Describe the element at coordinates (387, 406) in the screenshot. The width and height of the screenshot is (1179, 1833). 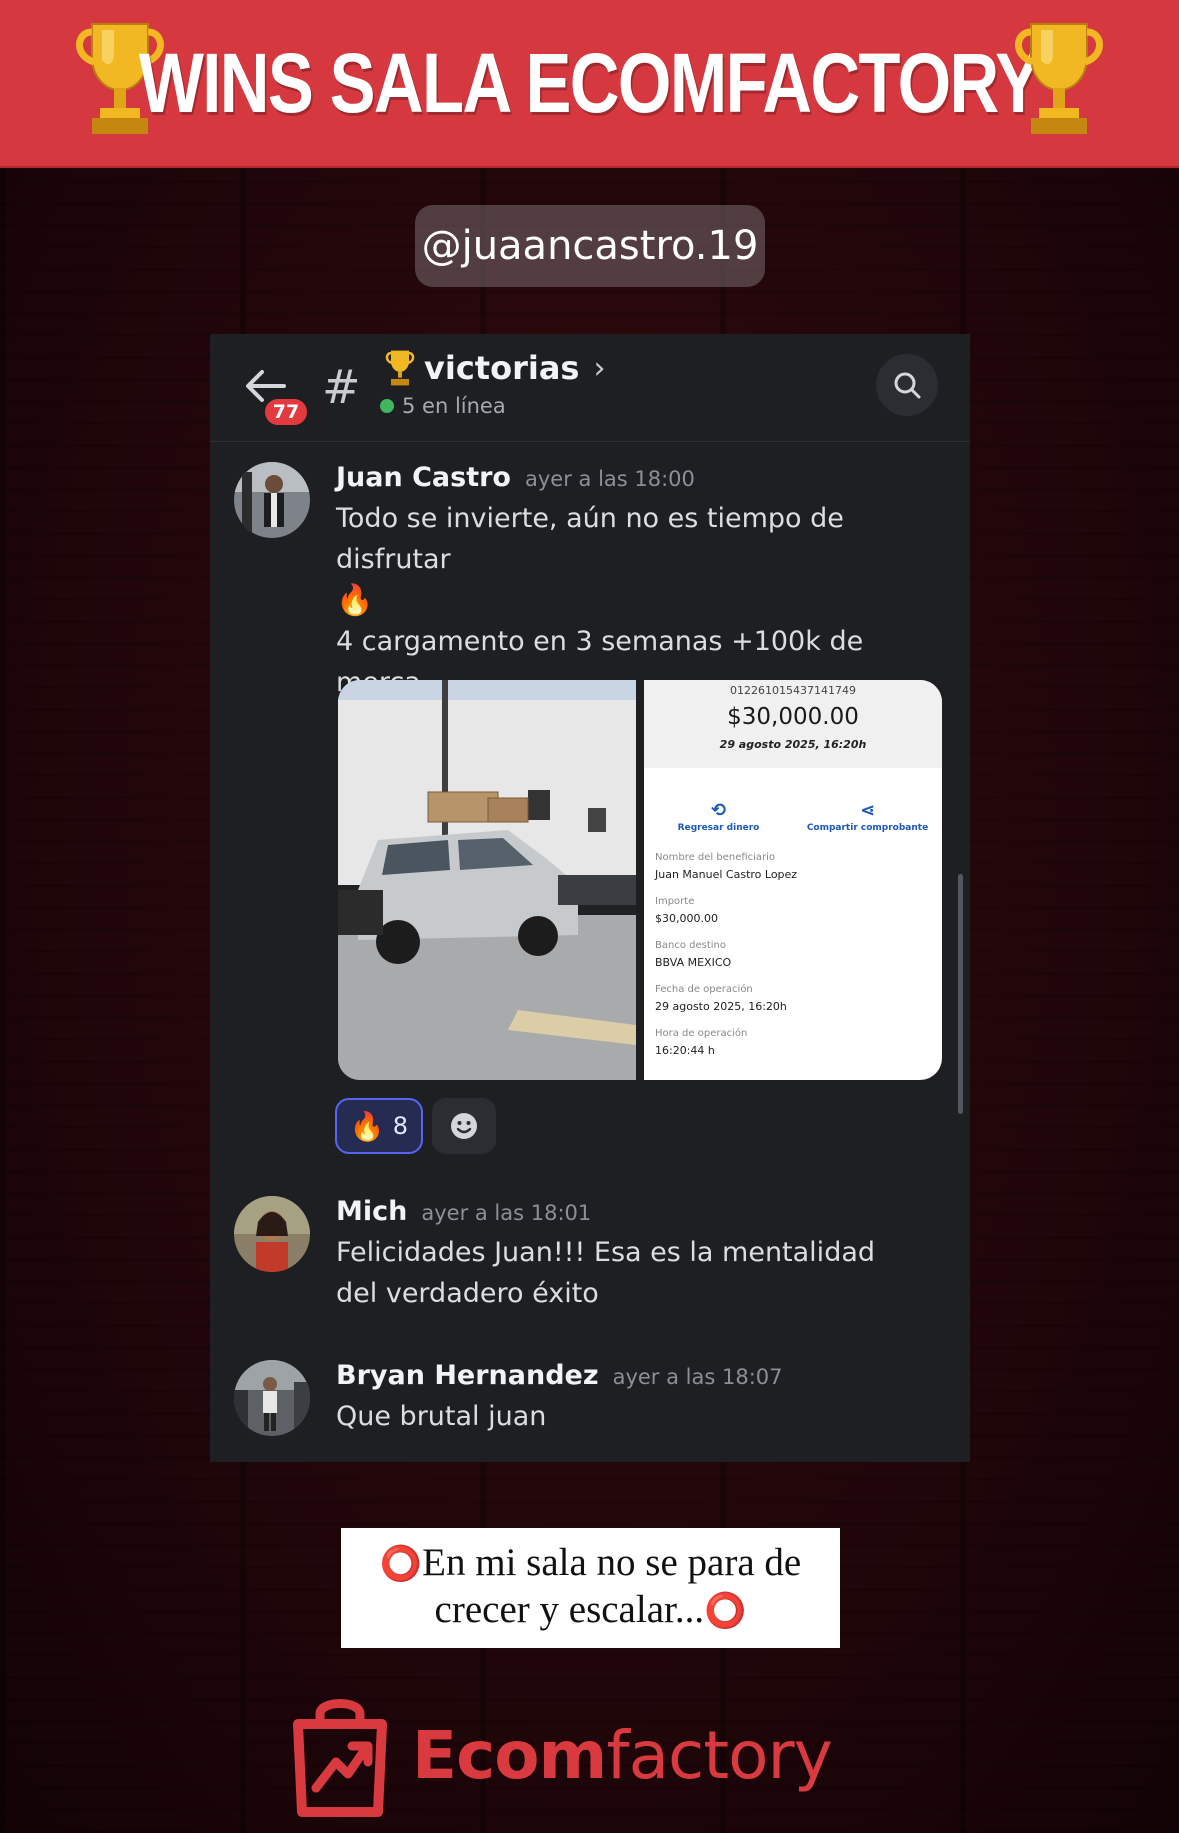
I see `online-dot-icon` at that location.